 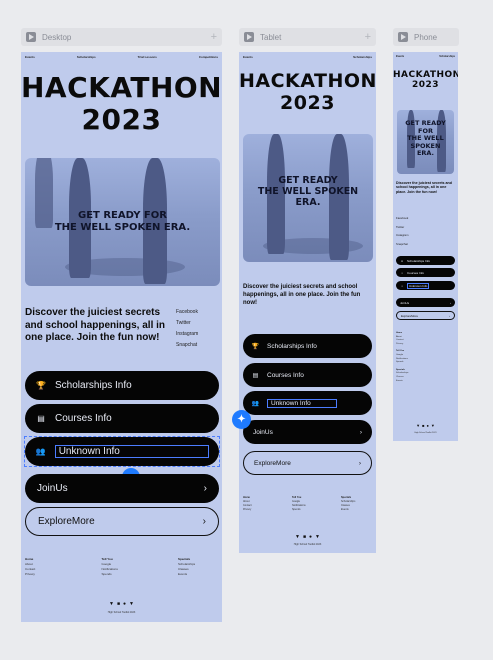 What do you see at coordinates (208, 57) in the screenshot?
I see `nav-item-competitions: Competitions` at bounding box center [208, 57].